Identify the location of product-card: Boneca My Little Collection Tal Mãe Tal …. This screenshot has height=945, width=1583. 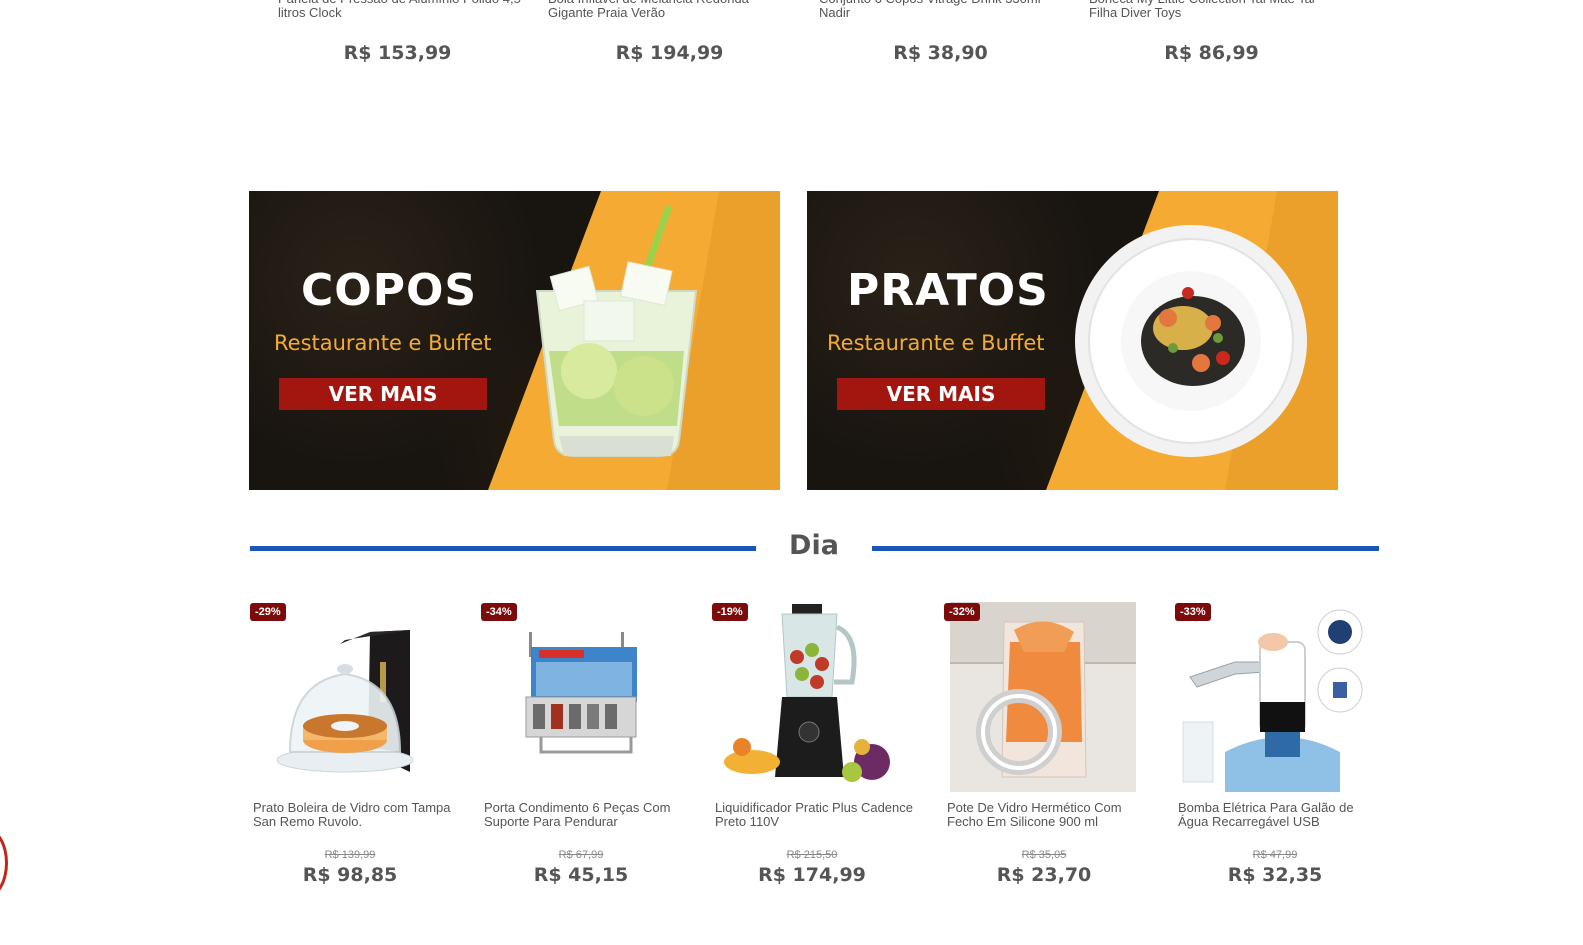
(1214, 32).